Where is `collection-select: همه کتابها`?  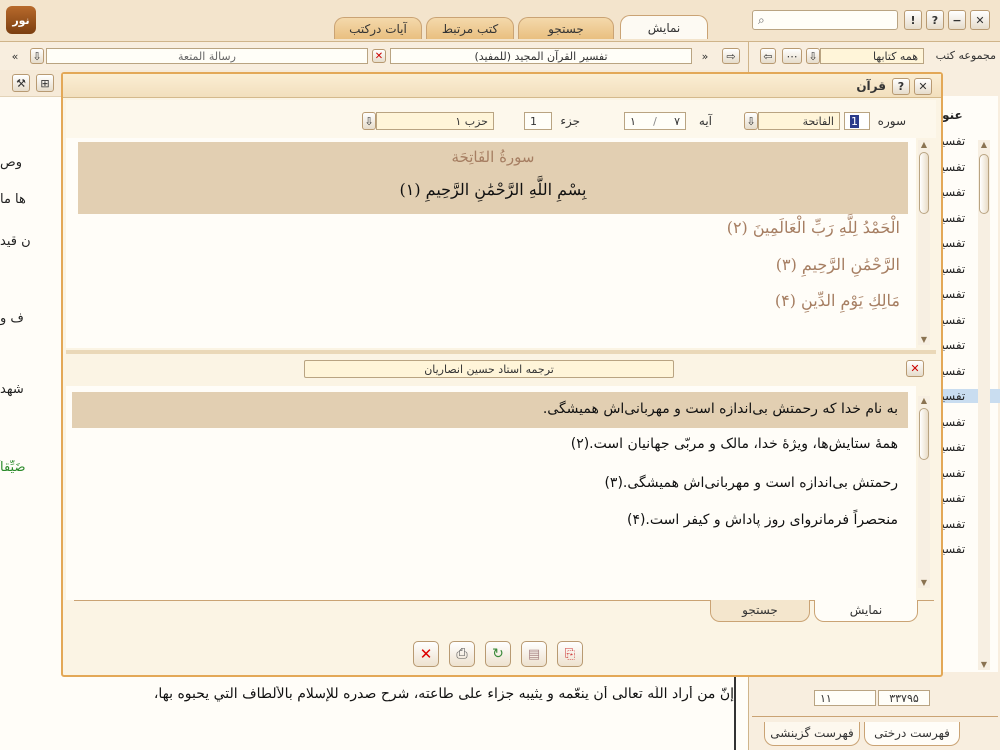
collection-select: همه کتابها is located at coordinates (872, 56).